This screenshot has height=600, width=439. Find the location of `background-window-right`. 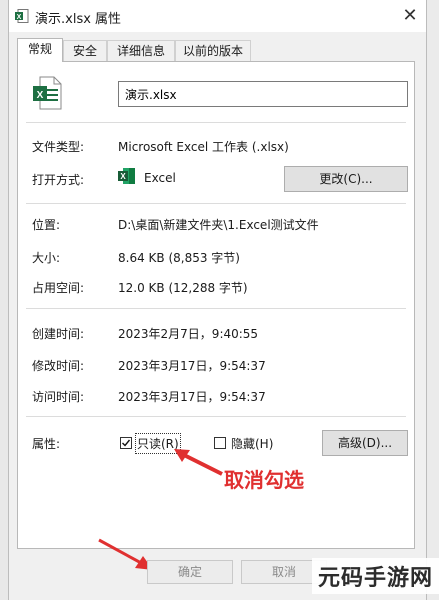

background-window-right is located at coordinates (432, 300).